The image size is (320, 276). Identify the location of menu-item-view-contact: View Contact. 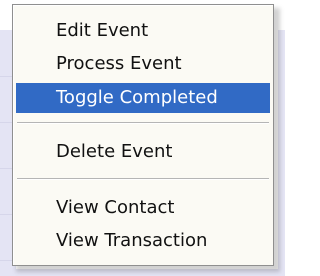
(143, 208).